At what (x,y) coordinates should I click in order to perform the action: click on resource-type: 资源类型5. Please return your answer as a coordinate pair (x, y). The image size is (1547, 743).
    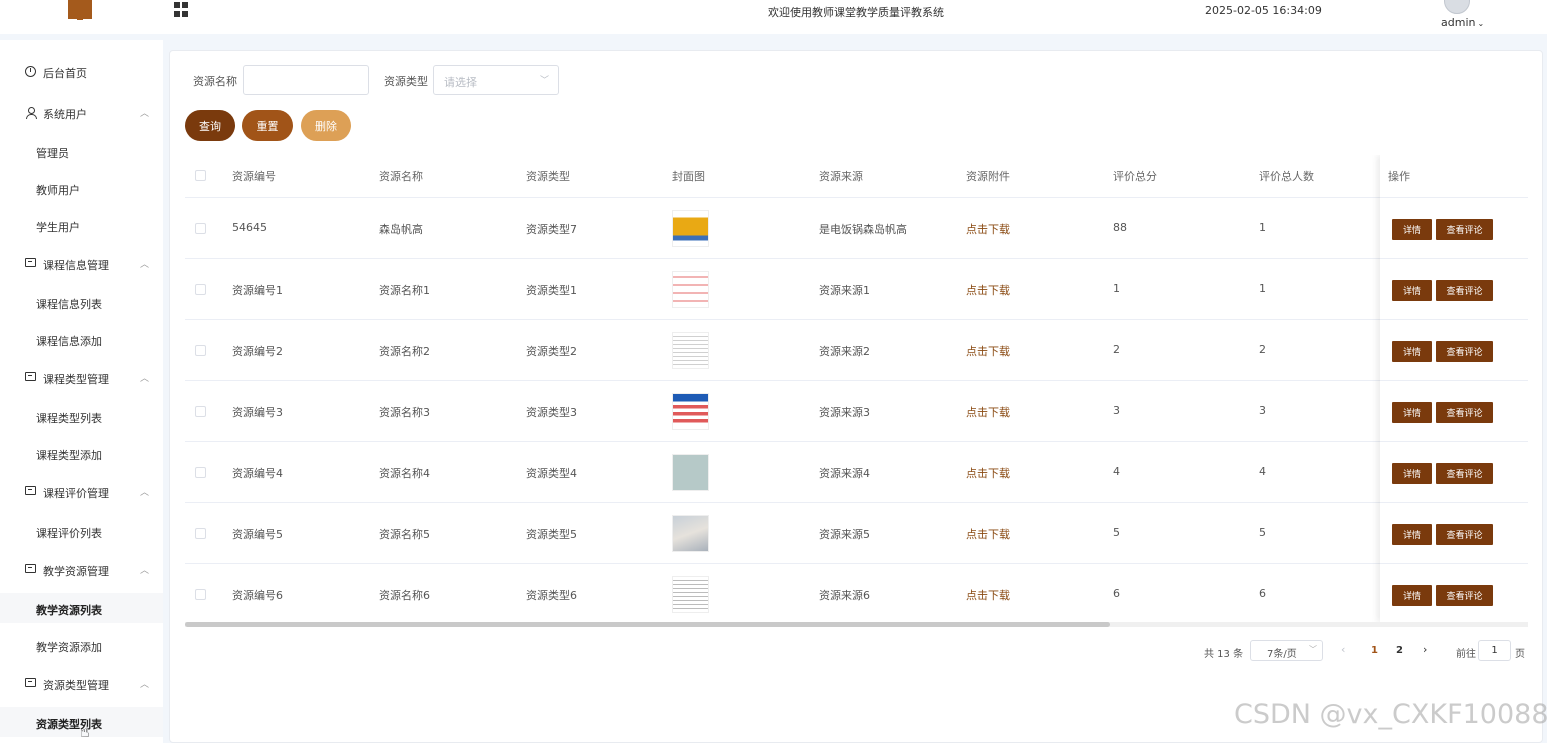
    Looking at the image, I should click on (551, 534).